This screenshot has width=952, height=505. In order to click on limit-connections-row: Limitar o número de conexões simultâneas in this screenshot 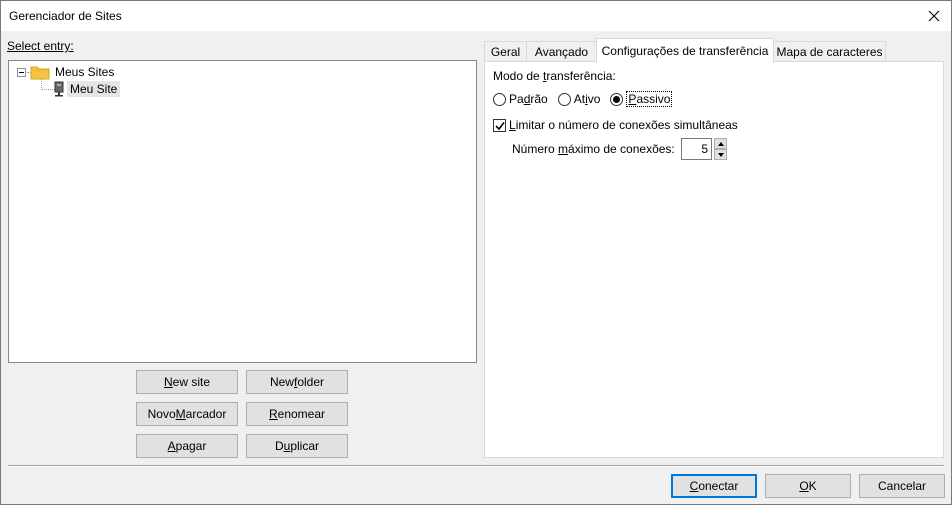, I will do `click(615, 125)`.